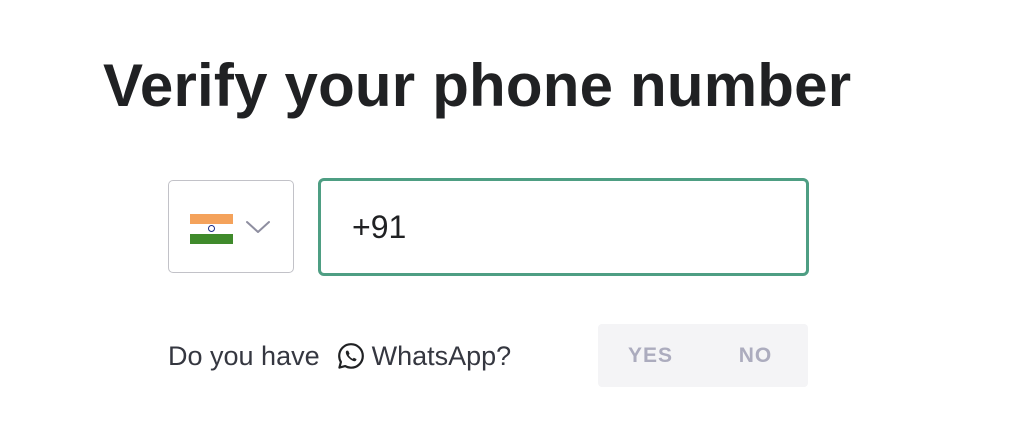 The width and height of the screenshot is (1022, 426). Describe the element at coordinates (755, 355) in the screenshot. I see `no-button: NO` at that location.